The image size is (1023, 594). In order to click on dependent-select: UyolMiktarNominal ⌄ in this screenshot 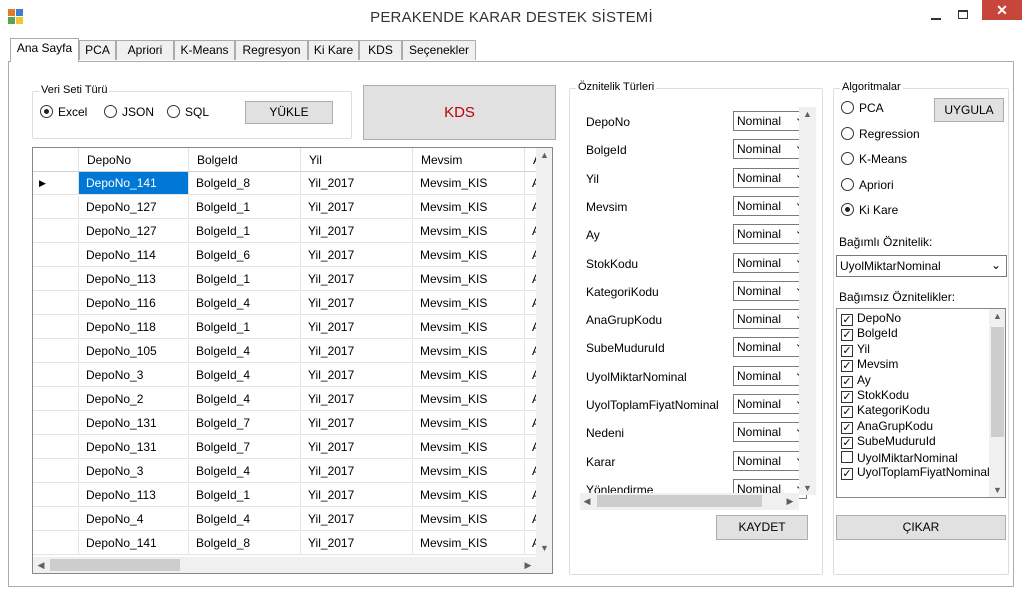, I will do `click(921, 266)`.